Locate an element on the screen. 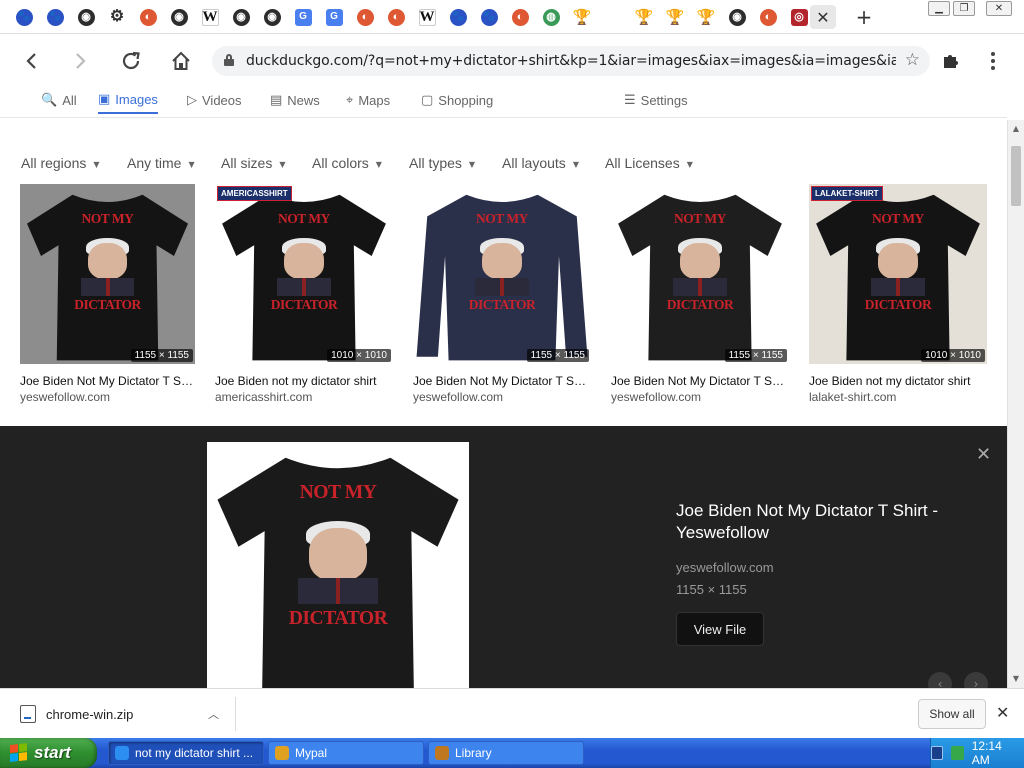 Image resolution: width=1024 pixels, height=768 pixels. window-close-button: ✕ is located at coordinates (999, 8).